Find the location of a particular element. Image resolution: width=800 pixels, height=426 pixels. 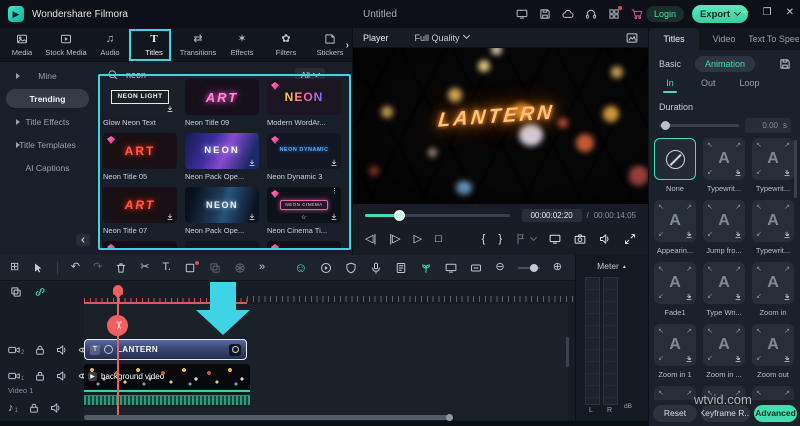

tab-media: Media is located at coordinates (22, 45).